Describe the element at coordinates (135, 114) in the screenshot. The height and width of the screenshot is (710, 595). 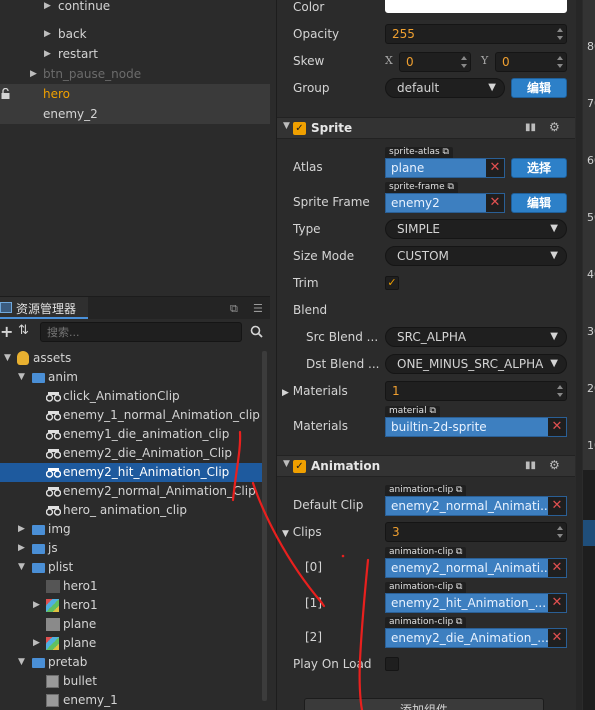
I see `hierarchy-item-enemy-2: enemy_2` at that location.